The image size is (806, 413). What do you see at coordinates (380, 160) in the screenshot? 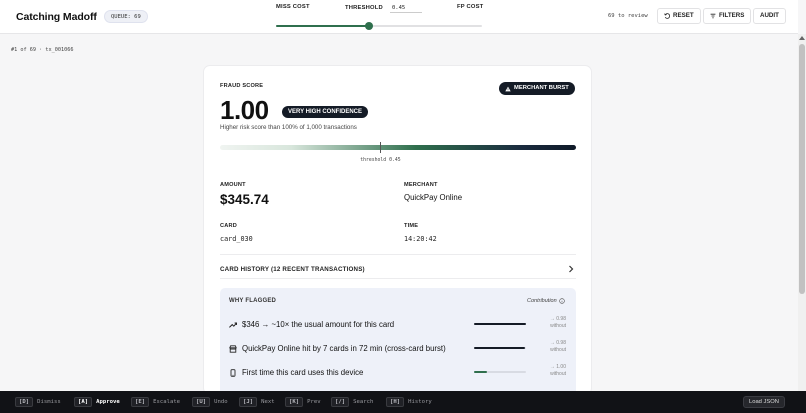
I see `threshold-caption: threshold 0.45` at bounding box center [380, 160].